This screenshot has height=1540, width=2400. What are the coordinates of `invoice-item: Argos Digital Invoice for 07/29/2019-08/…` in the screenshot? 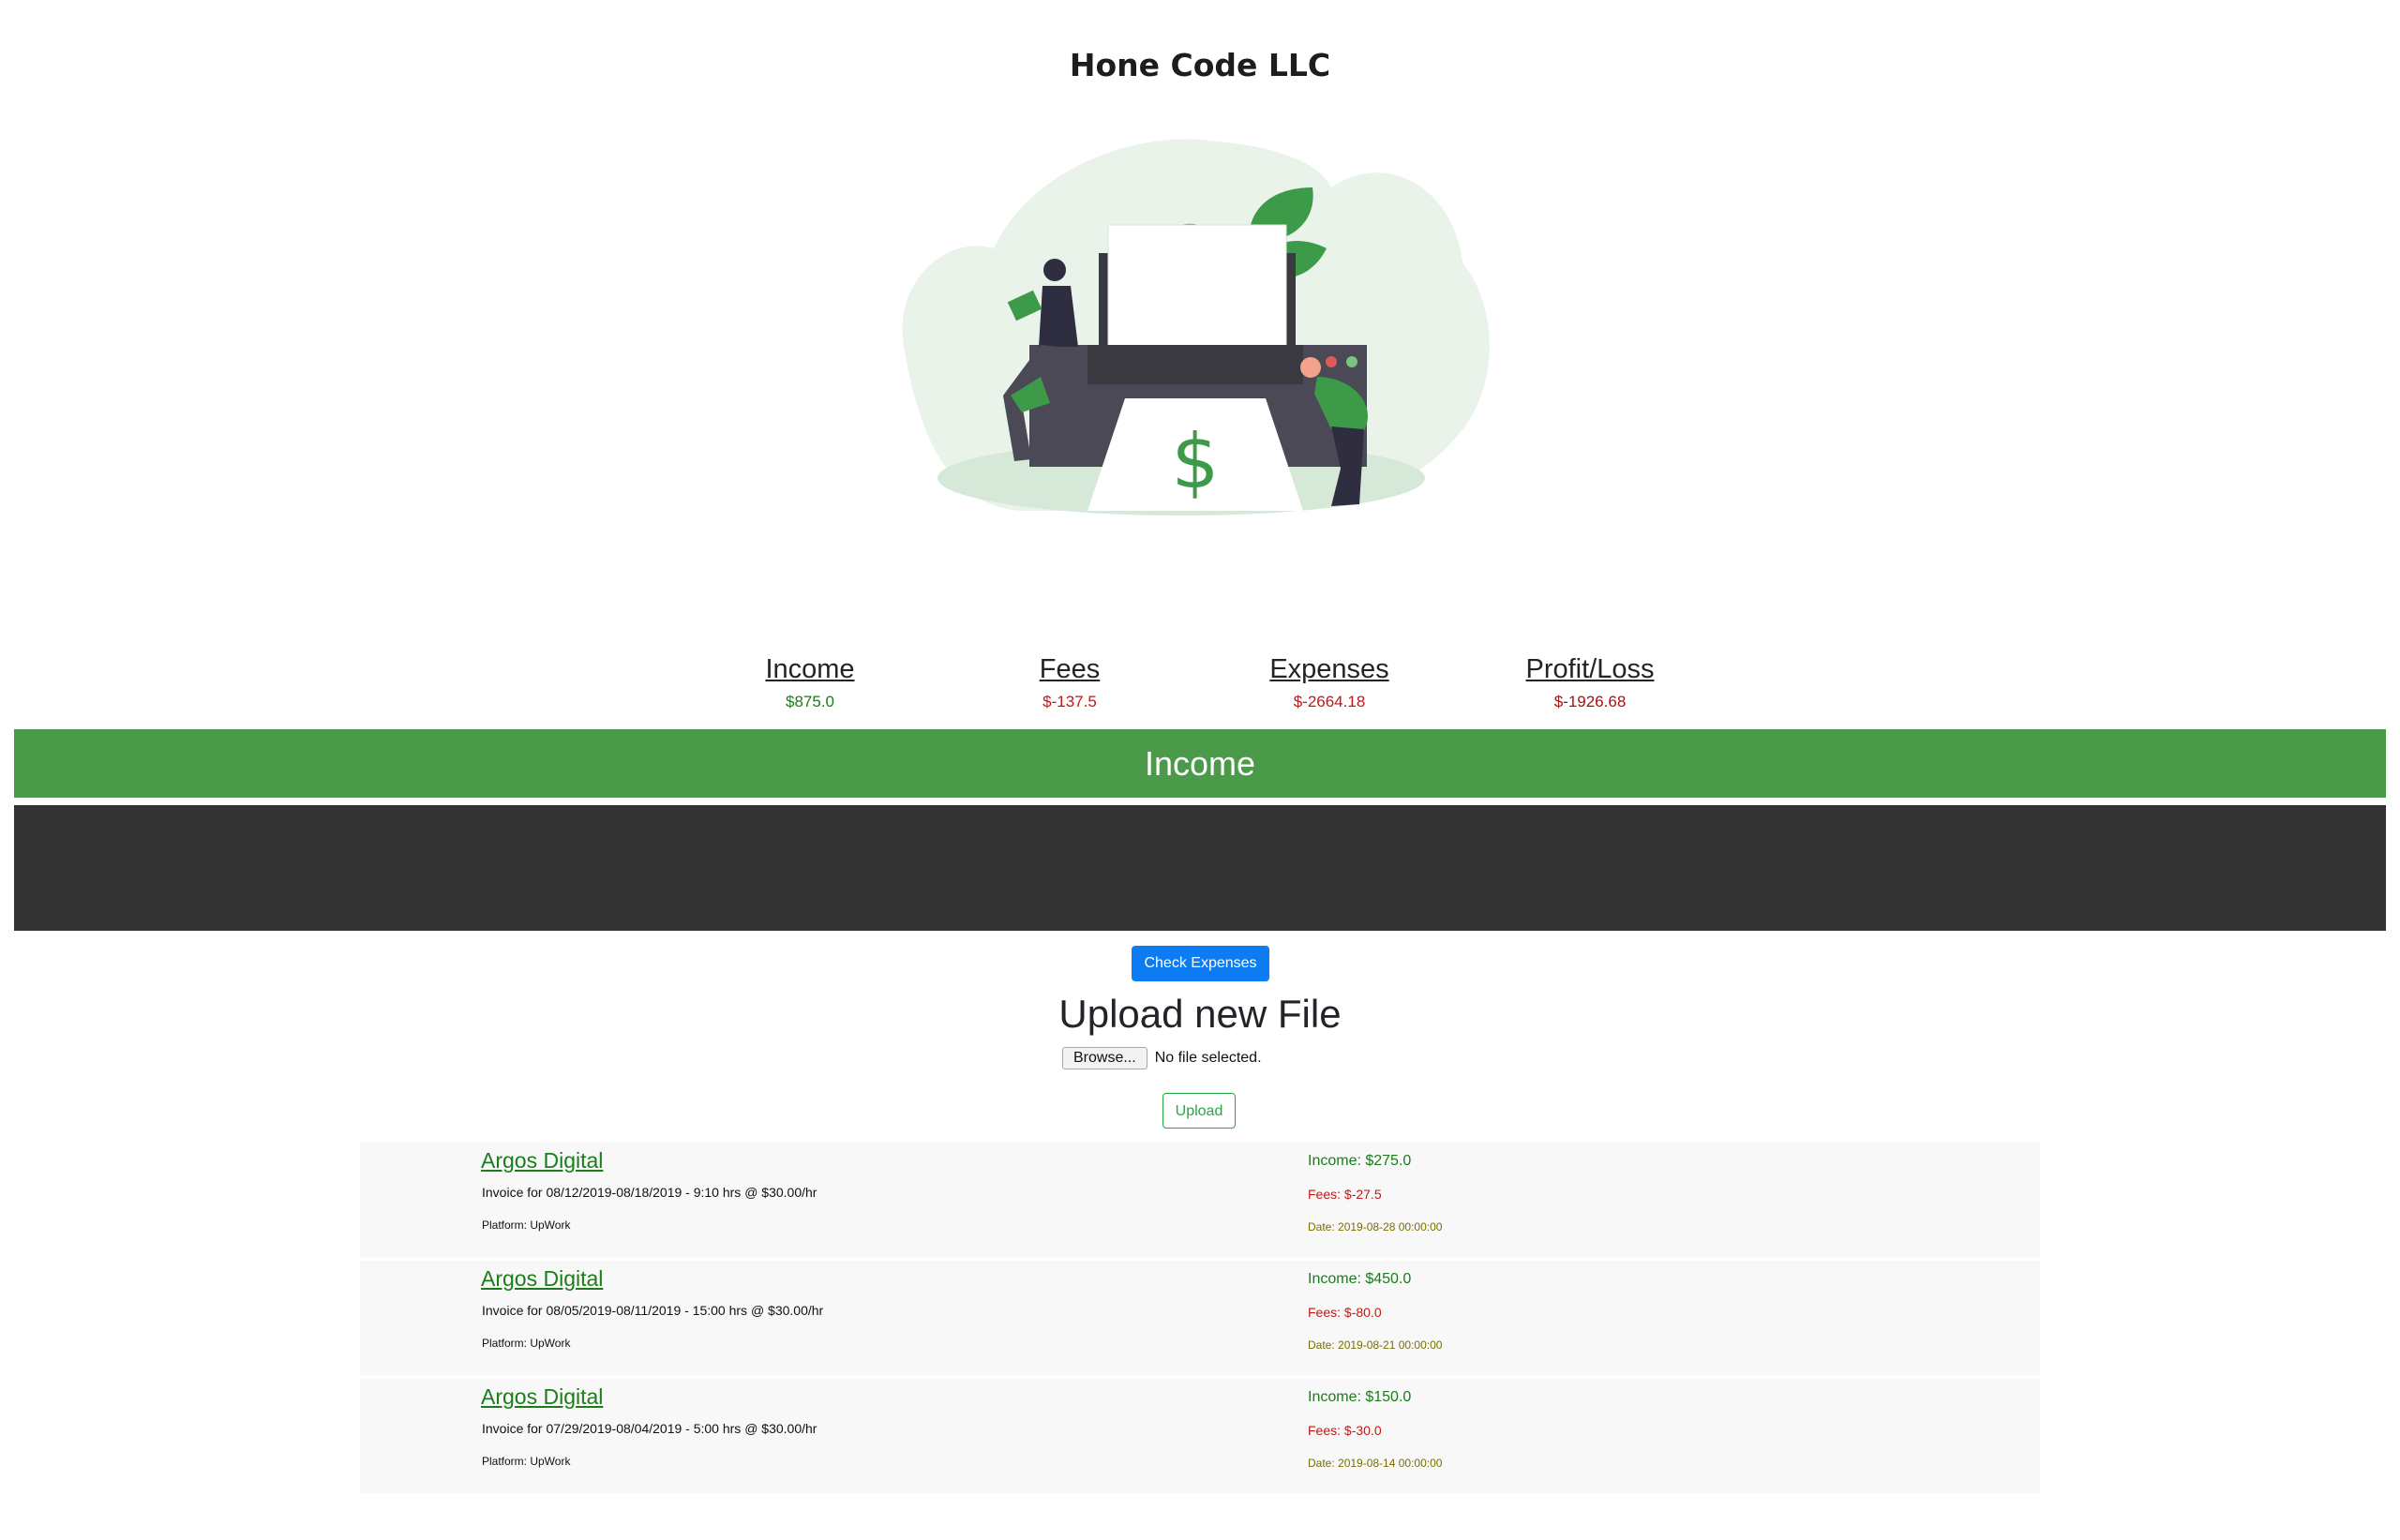 It's located at (1200, 1436).